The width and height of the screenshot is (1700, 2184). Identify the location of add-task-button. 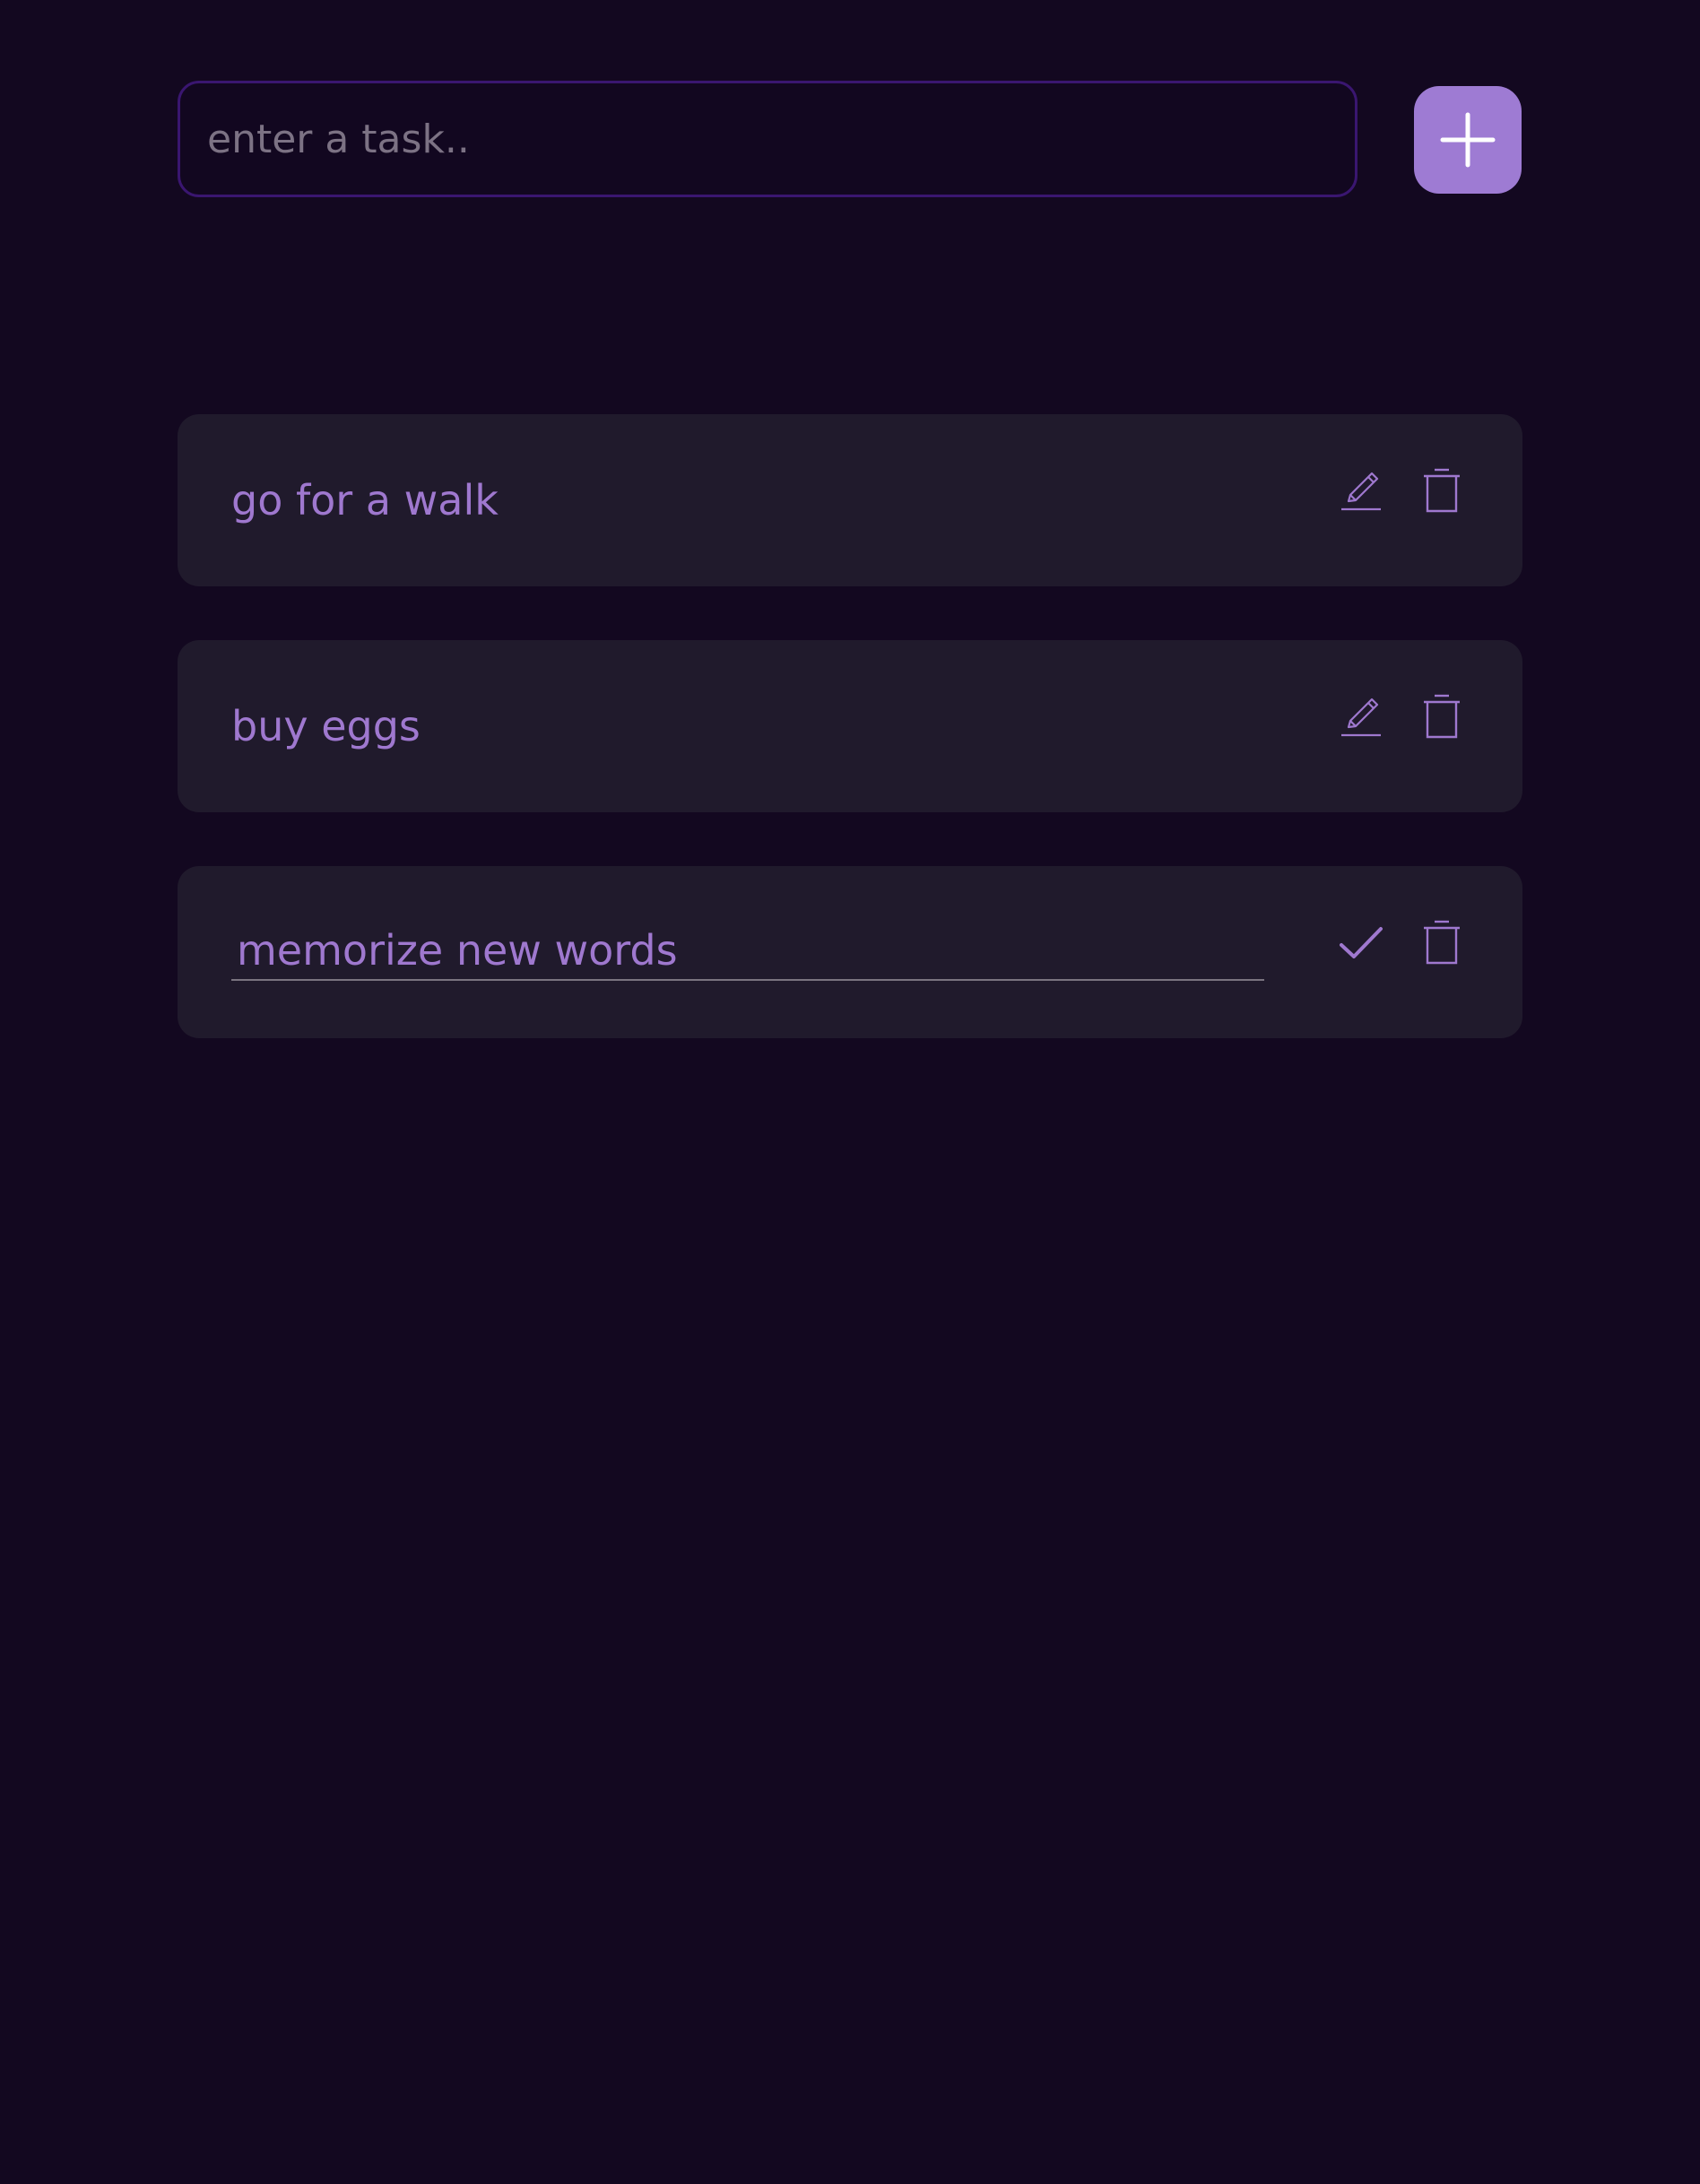
(1468, 140).